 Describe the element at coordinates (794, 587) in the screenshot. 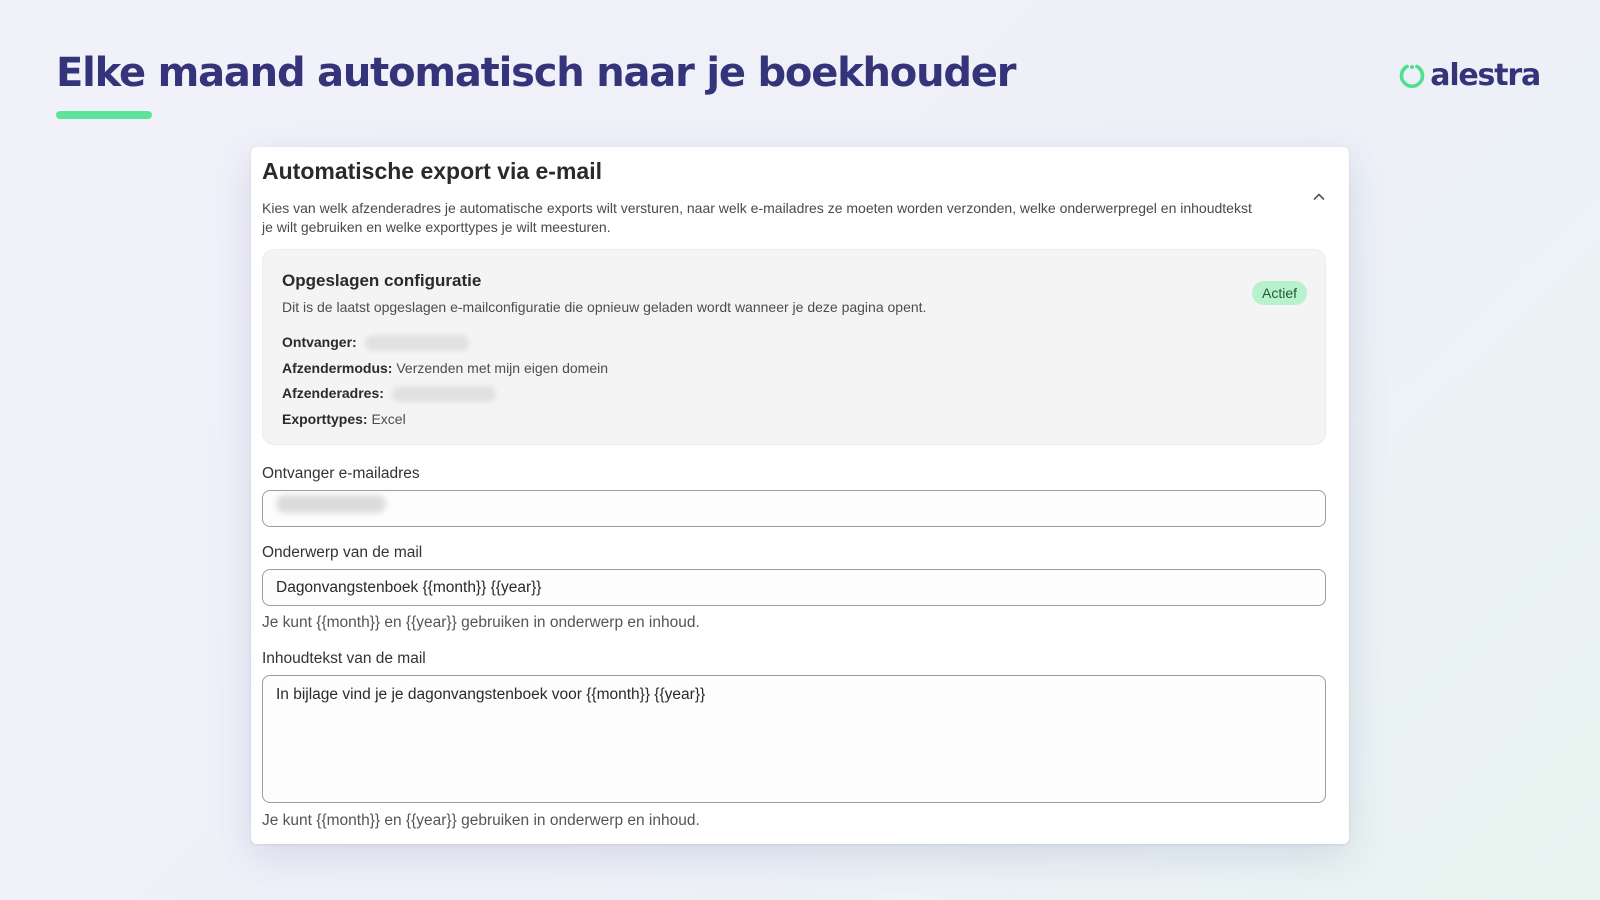

I see `subject-input` at that location.